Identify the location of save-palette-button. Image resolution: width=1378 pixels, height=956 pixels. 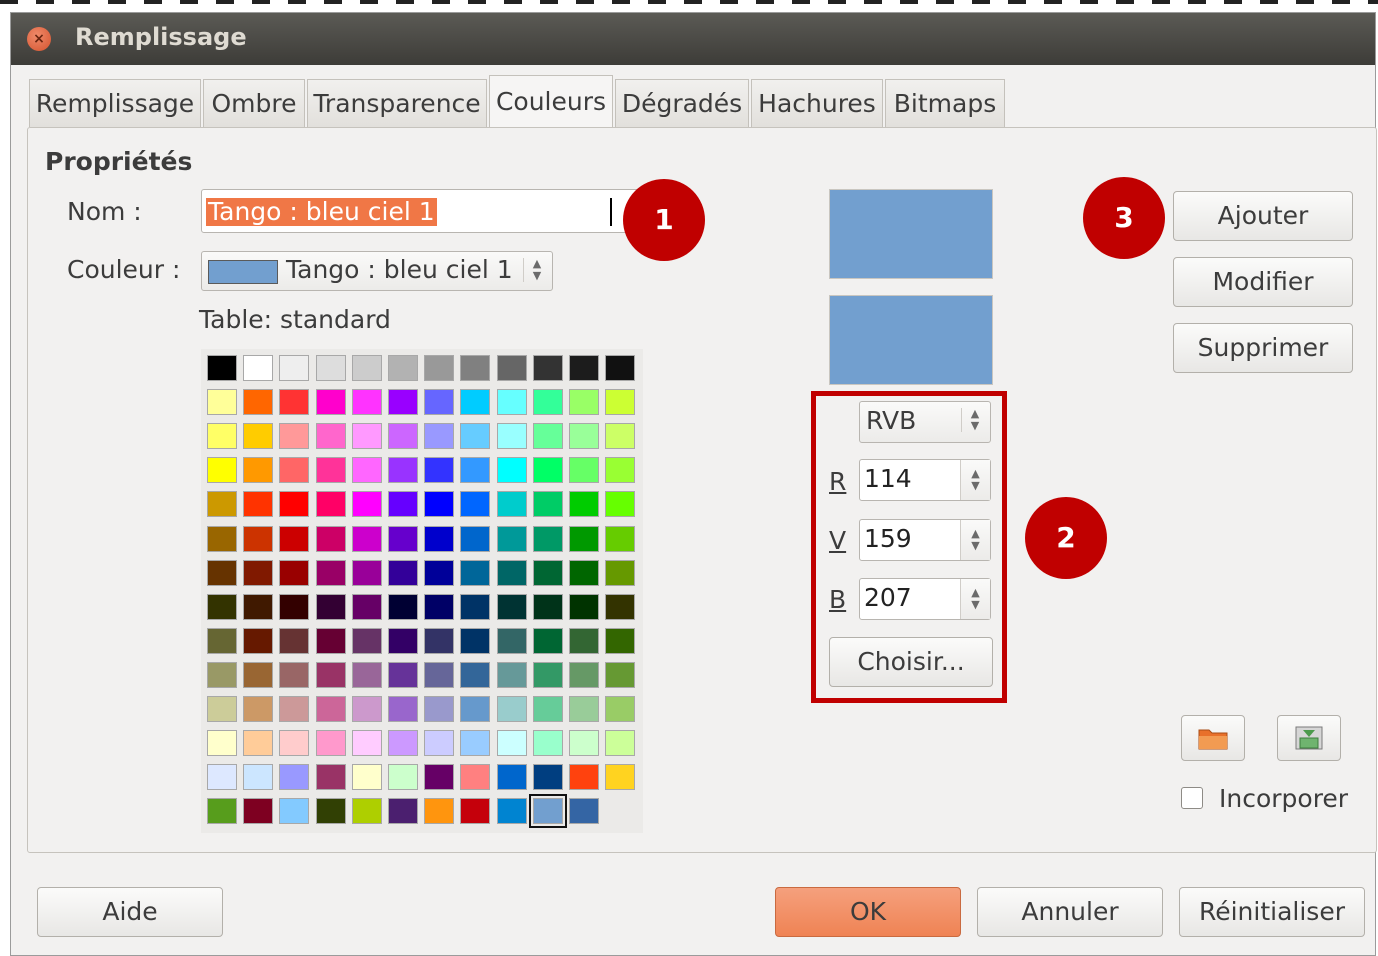
(1309, 738).